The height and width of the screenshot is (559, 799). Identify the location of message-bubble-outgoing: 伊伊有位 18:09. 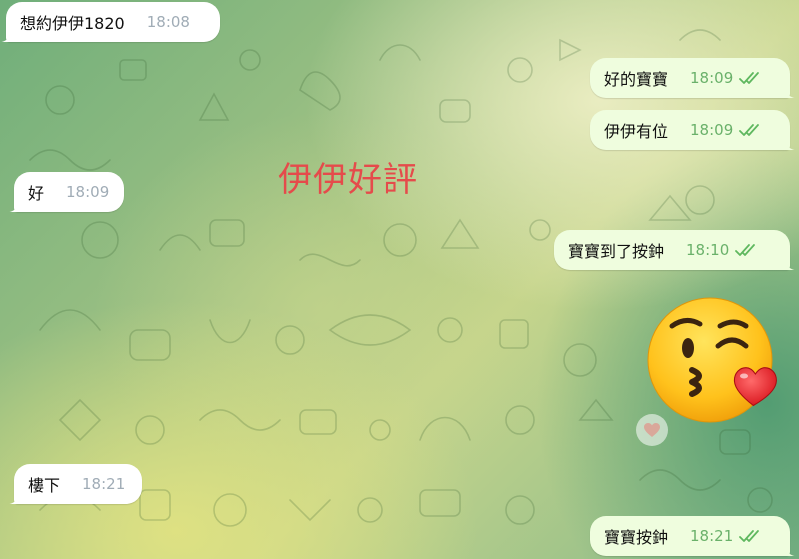
(693, 130).